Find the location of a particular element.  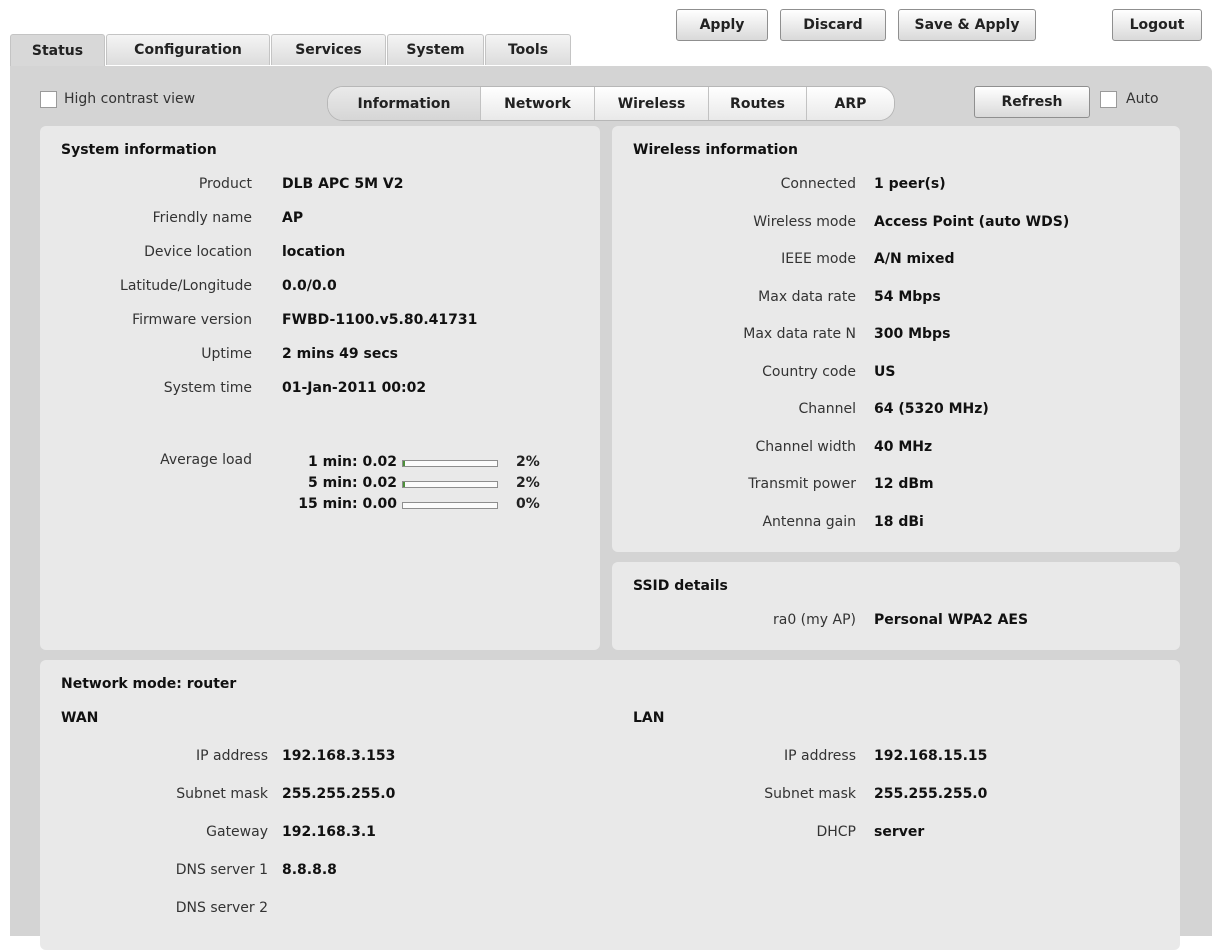

wireless-info-label: Antenna gain is located at coordinates (809, 521).